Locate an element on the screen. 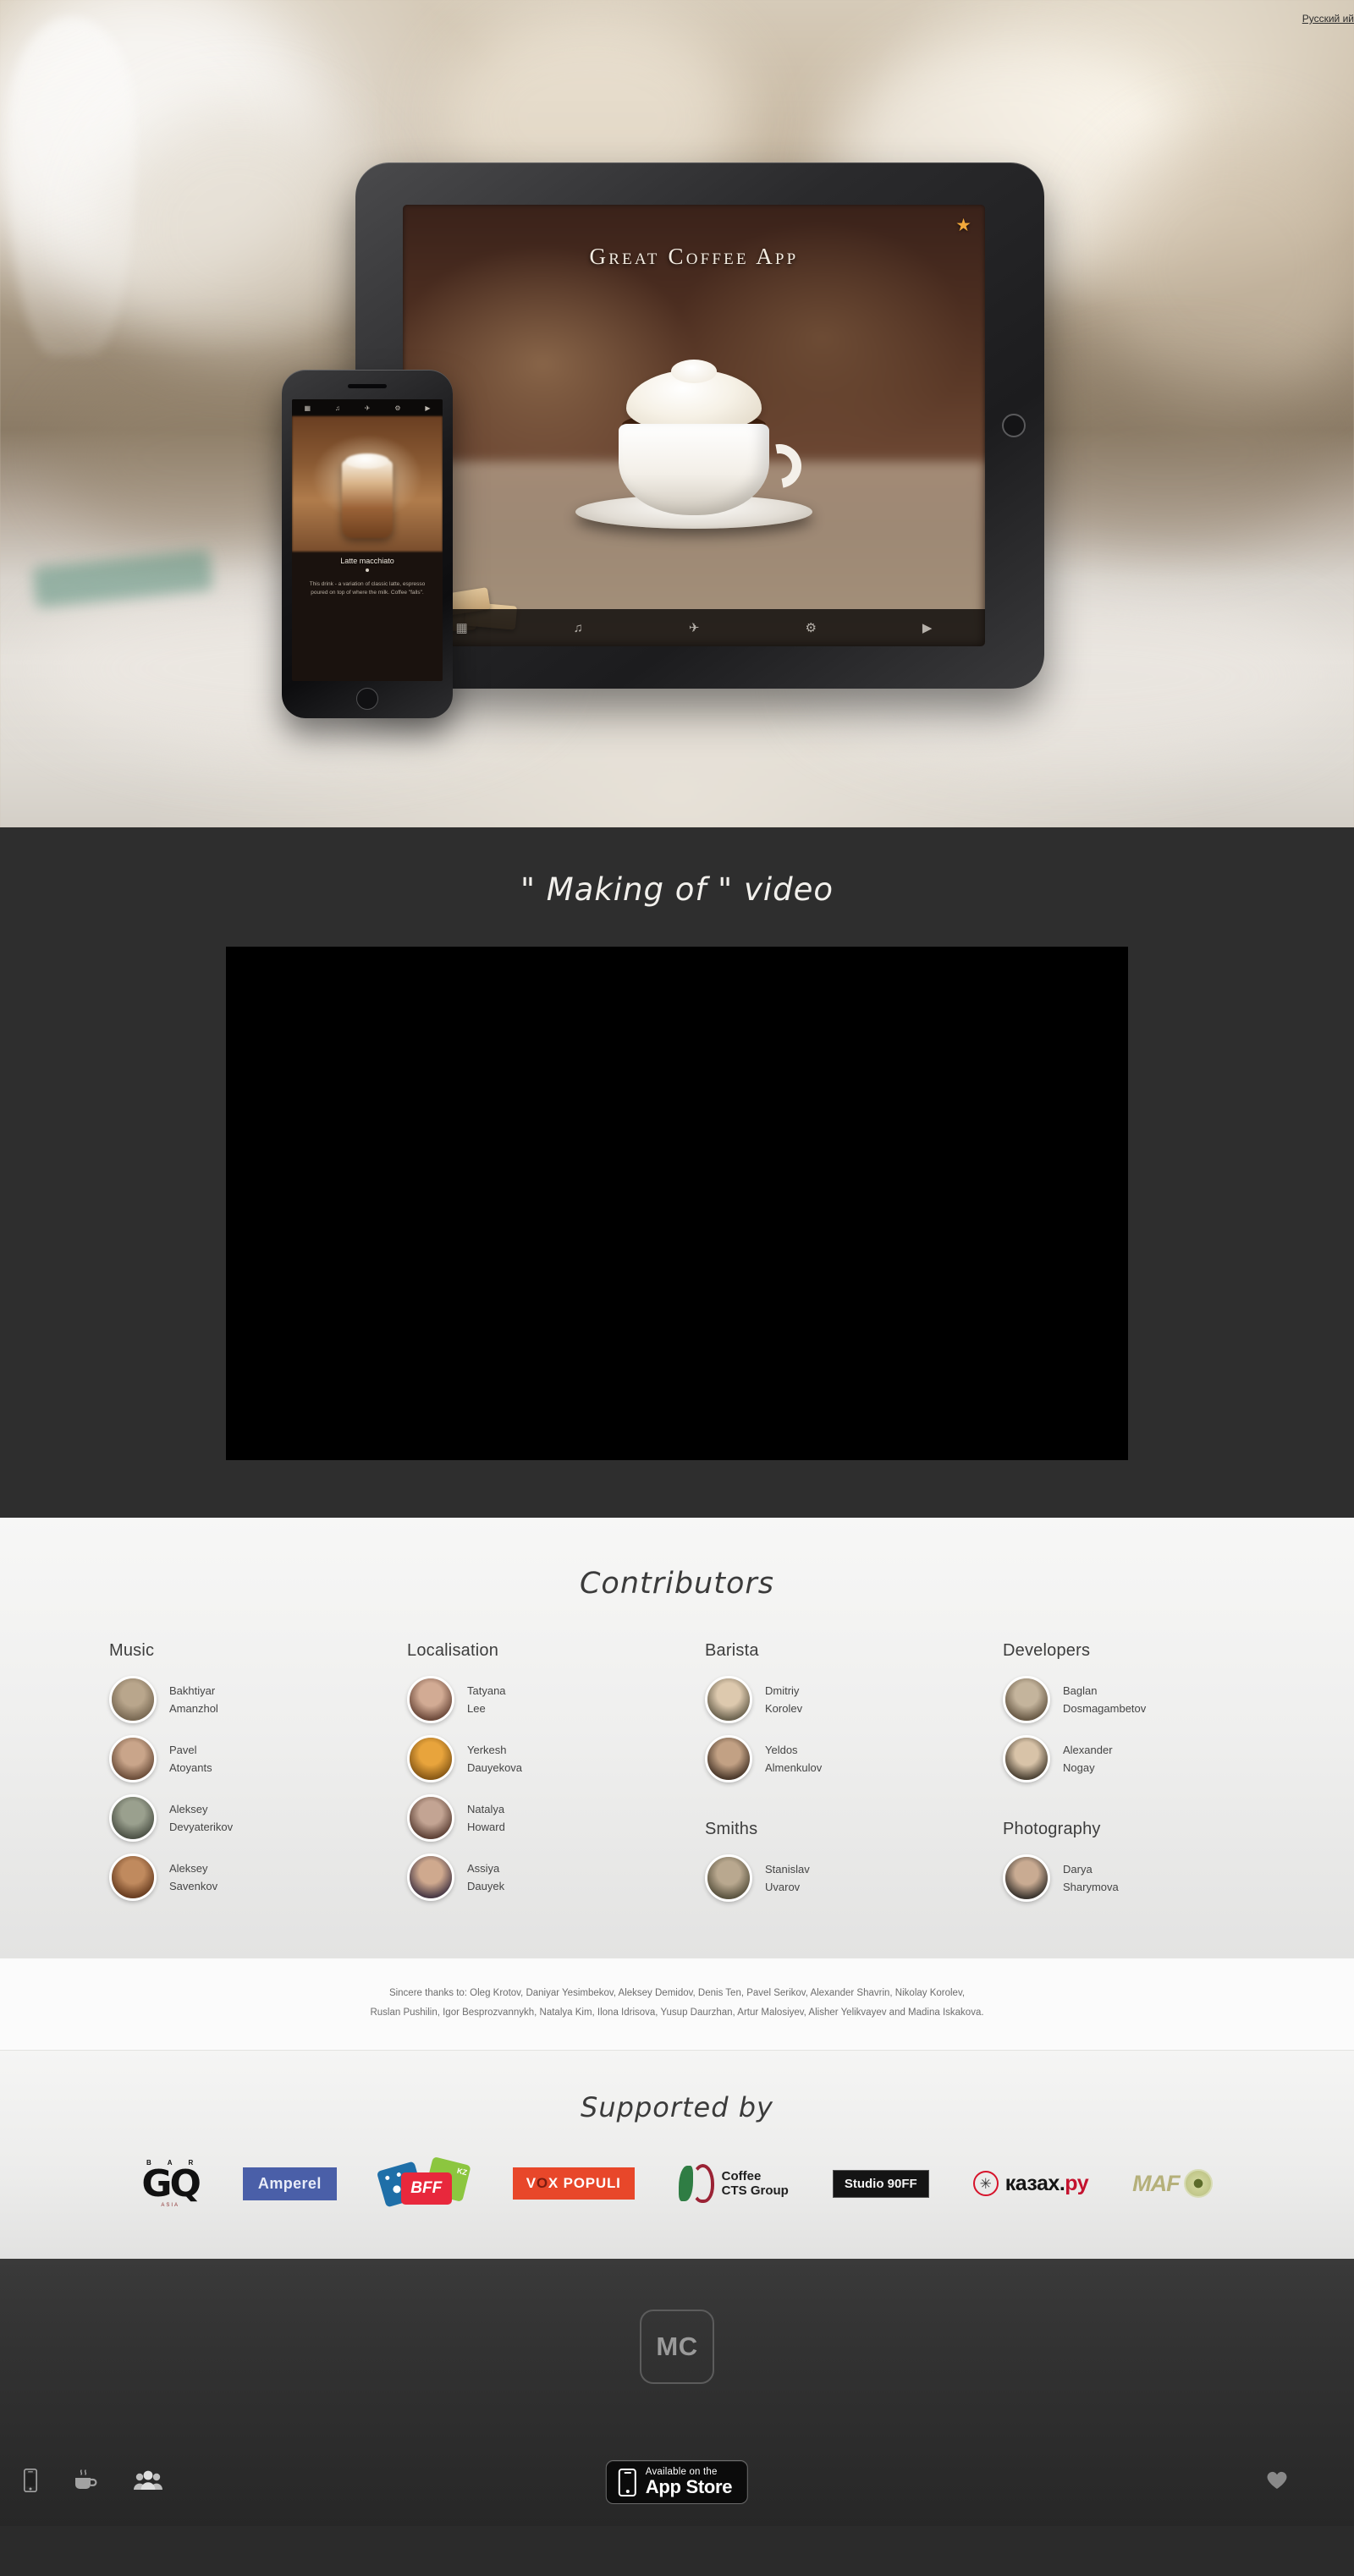 The width and height of the screenshot is (1354, 2576). sponsor-logo-kazah-ru: ✳ казах.ру is located at coordinates (1030, 2184).